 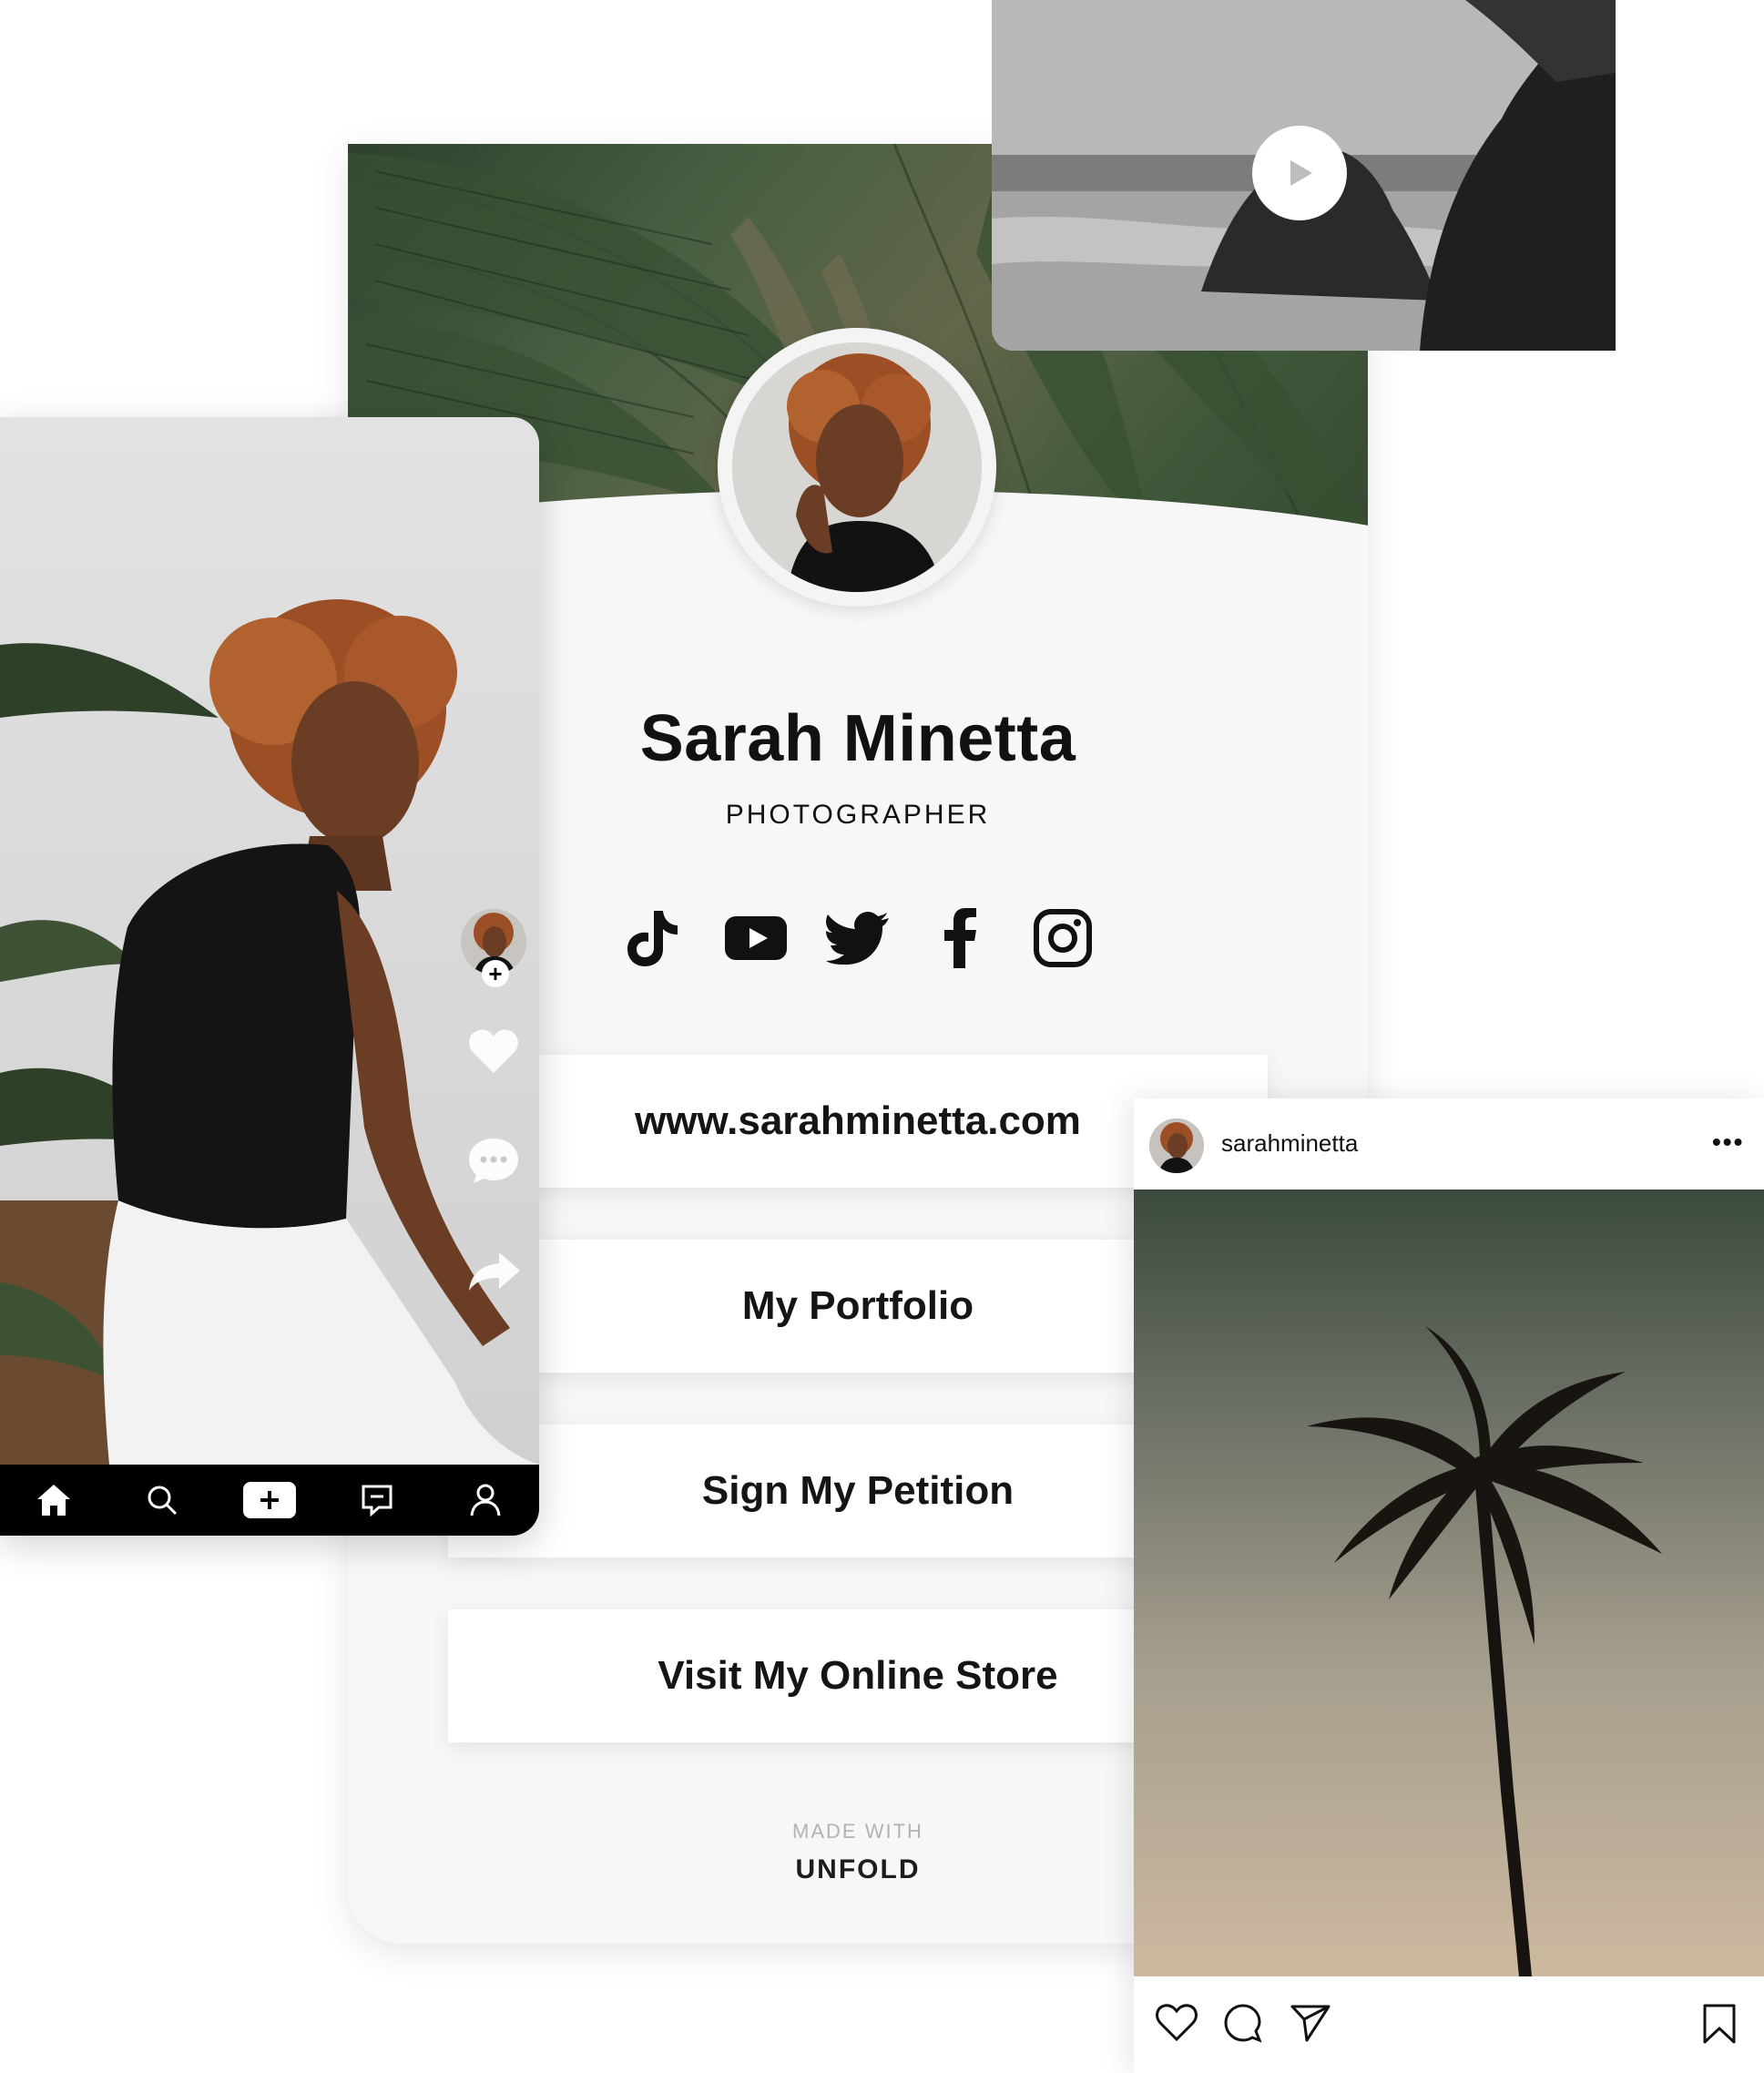 I want to click on portrait-illustration, so click(x=857, y=467).